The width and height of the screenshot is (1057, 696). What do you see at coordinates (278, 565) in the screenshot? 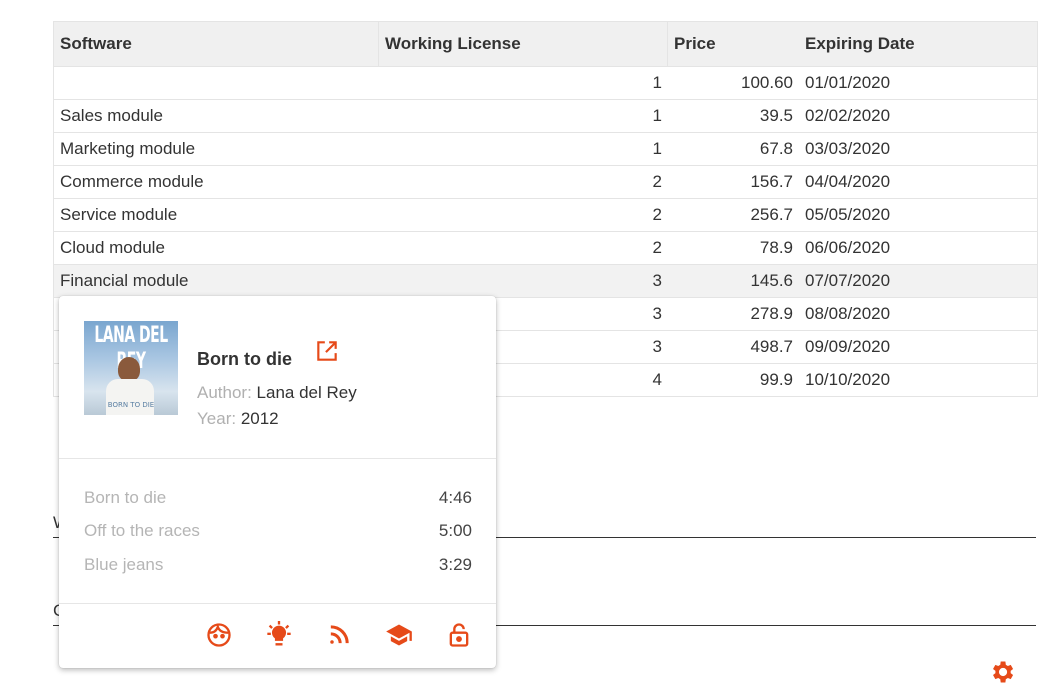
I see `track-item: Blue jeans 3:29` at bounding box center [278, 565].